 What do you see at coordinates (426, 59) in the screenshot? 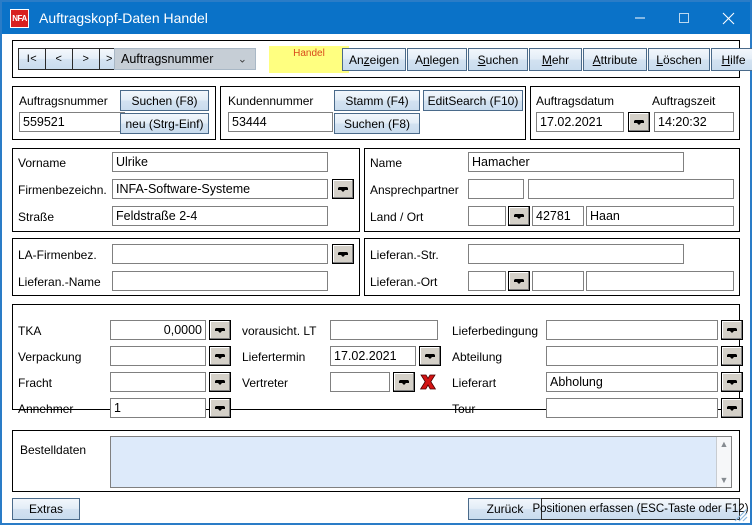
I see `anlegen-acc: n` at bounding box center [426, 59].